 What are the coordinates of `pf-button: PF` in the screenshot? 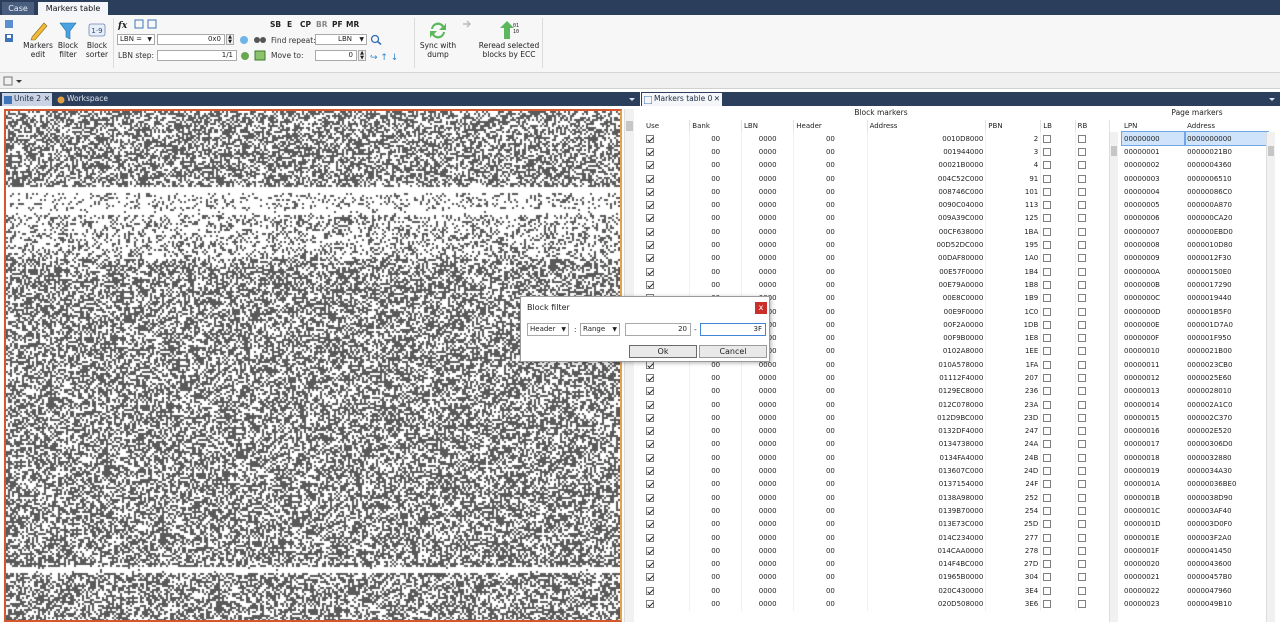 It's located at (337, 24).